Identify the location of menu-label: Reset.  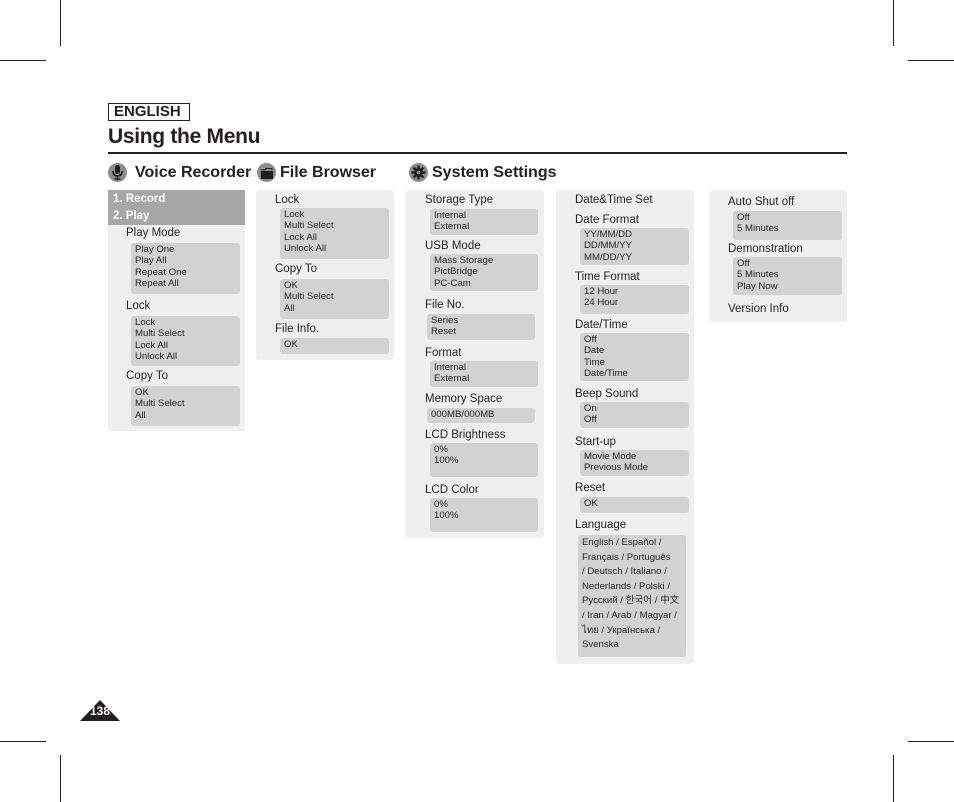
(590, 488).